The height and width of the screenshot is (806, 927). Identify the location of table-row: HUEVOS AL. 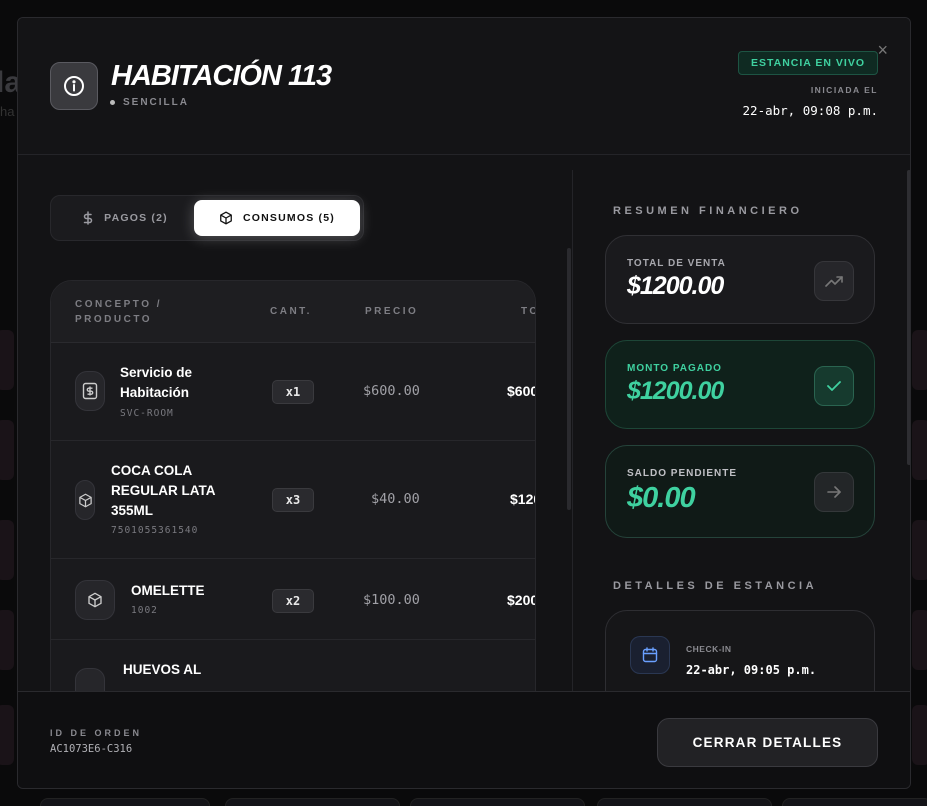
(293, 665).